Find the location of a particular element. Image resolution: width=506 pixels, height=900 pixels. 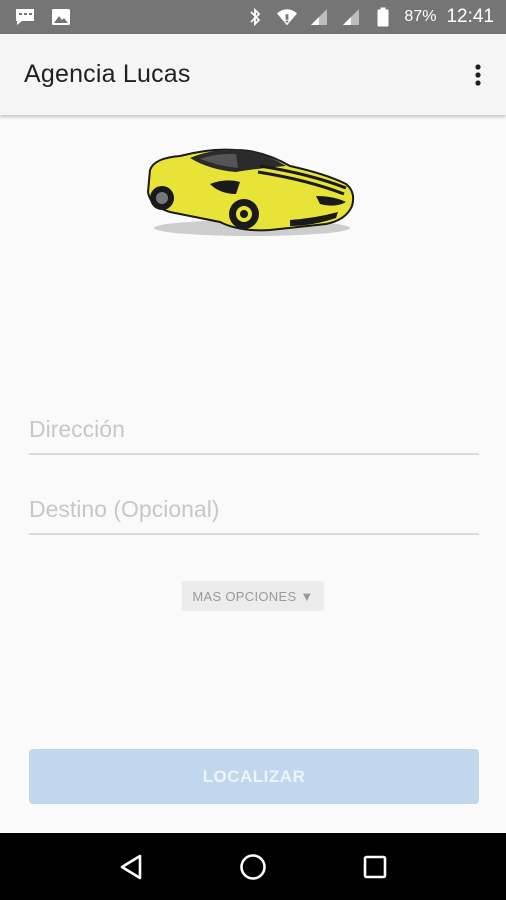

back-icon is located at coordinates (131, 866).